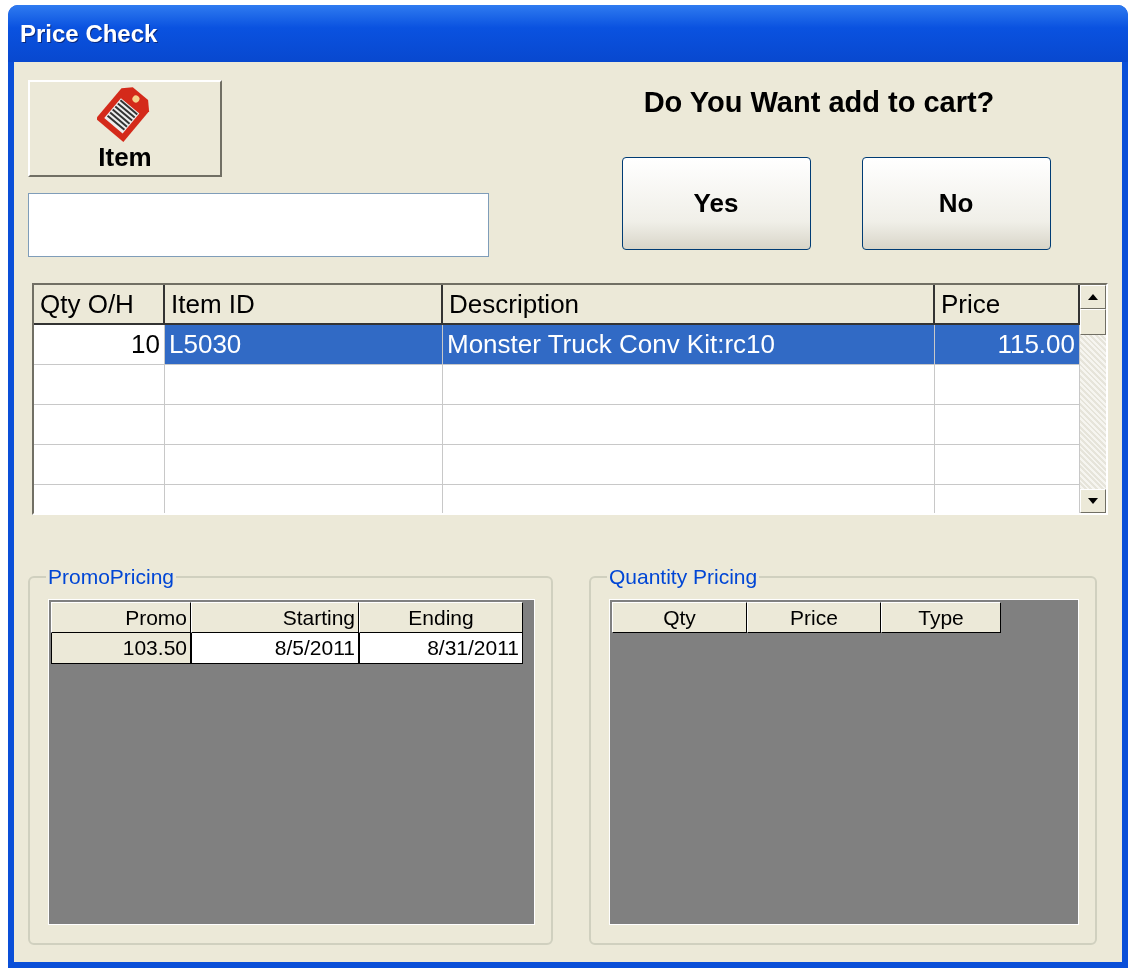  What do you see at coordinates (689, 305) in the screenshot?
I see `column-header: Description` at bounding box center [689, 305].